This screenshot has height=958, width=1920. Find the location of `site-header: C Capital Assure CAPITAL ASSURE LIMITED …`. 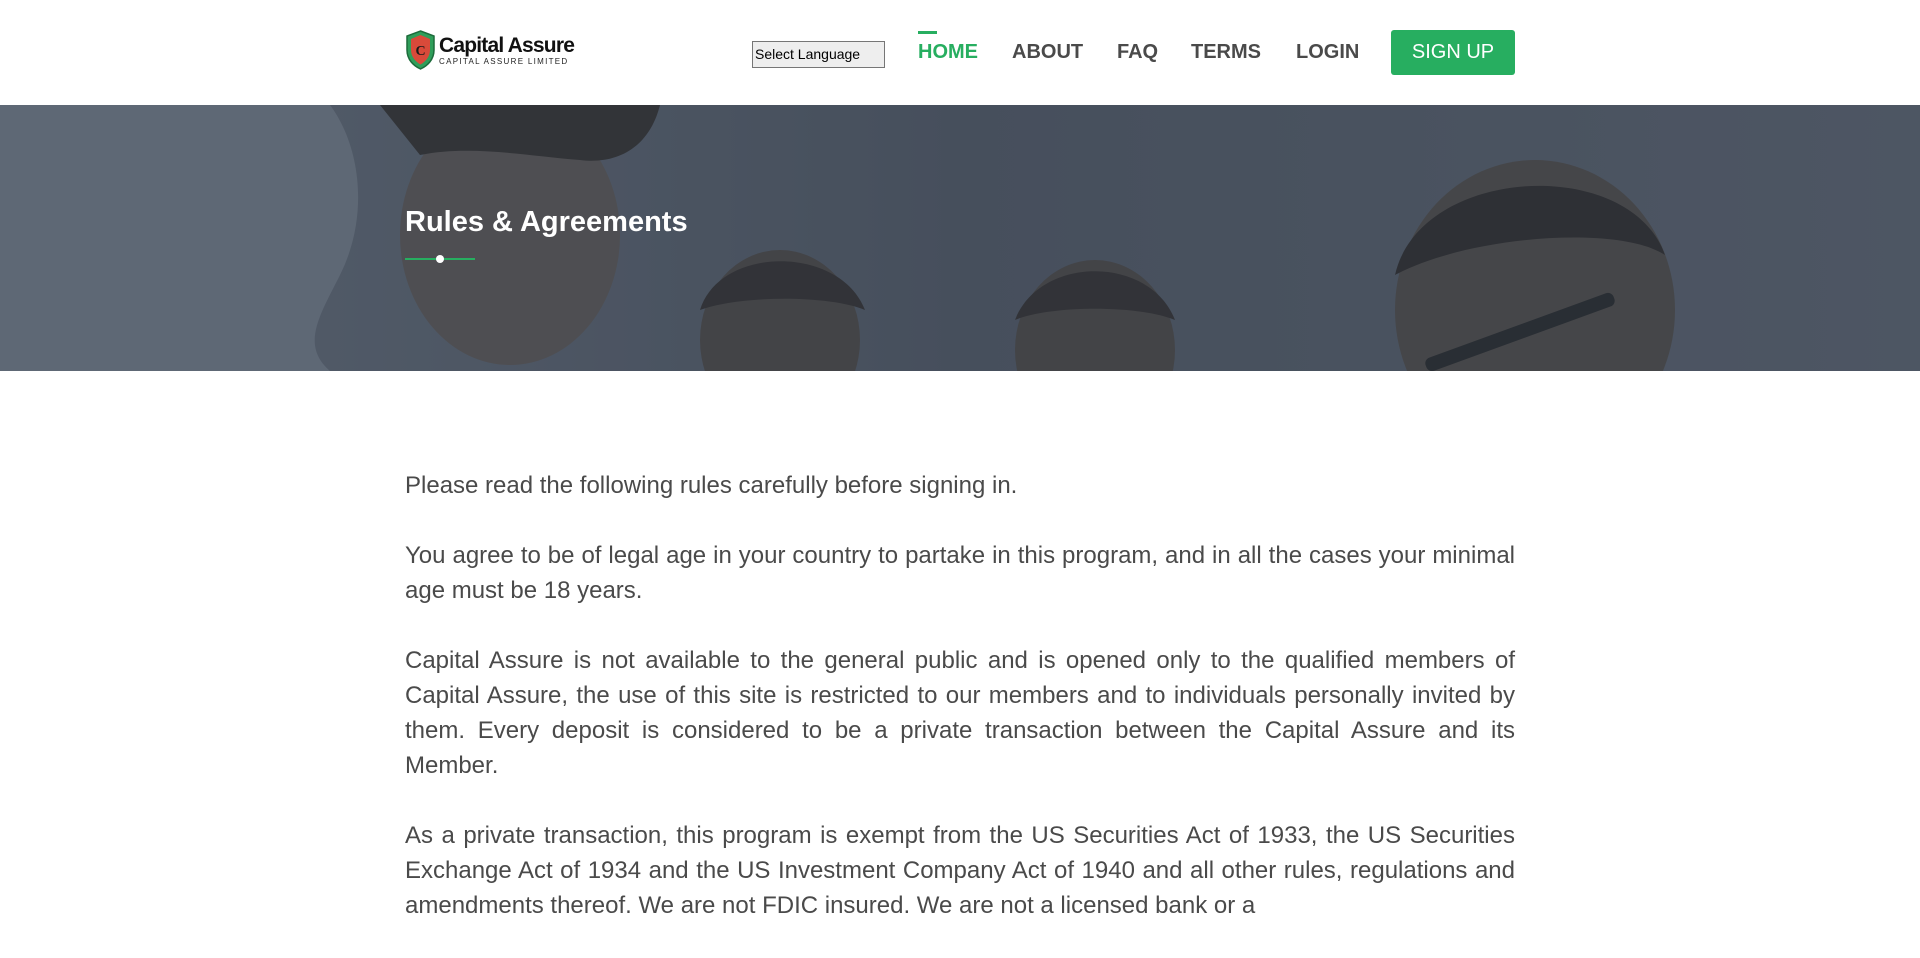

site-header: C Capital Assure CAPITAL ASSURE LIMITED … is located at coordinates (960, 52).